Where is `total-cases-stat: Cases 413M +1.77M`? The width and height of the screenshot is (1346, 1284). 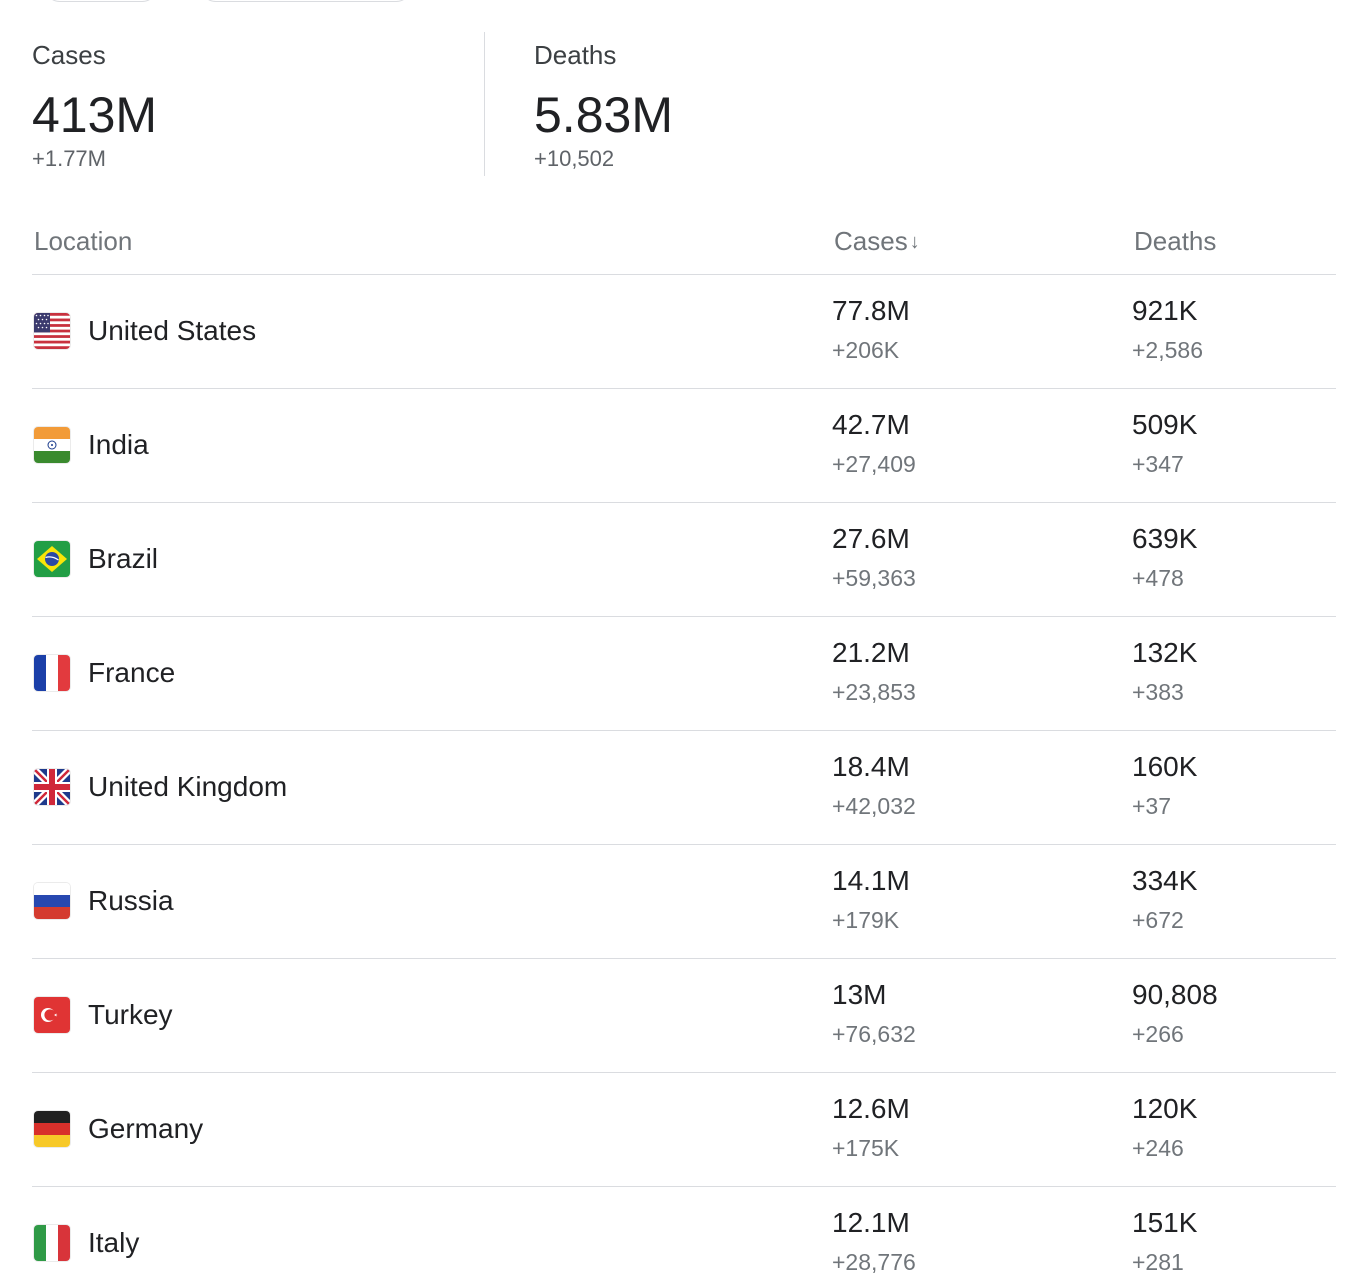
total-cases-stat: Cases 413M +1.77M is located at coordinates (258, 104).